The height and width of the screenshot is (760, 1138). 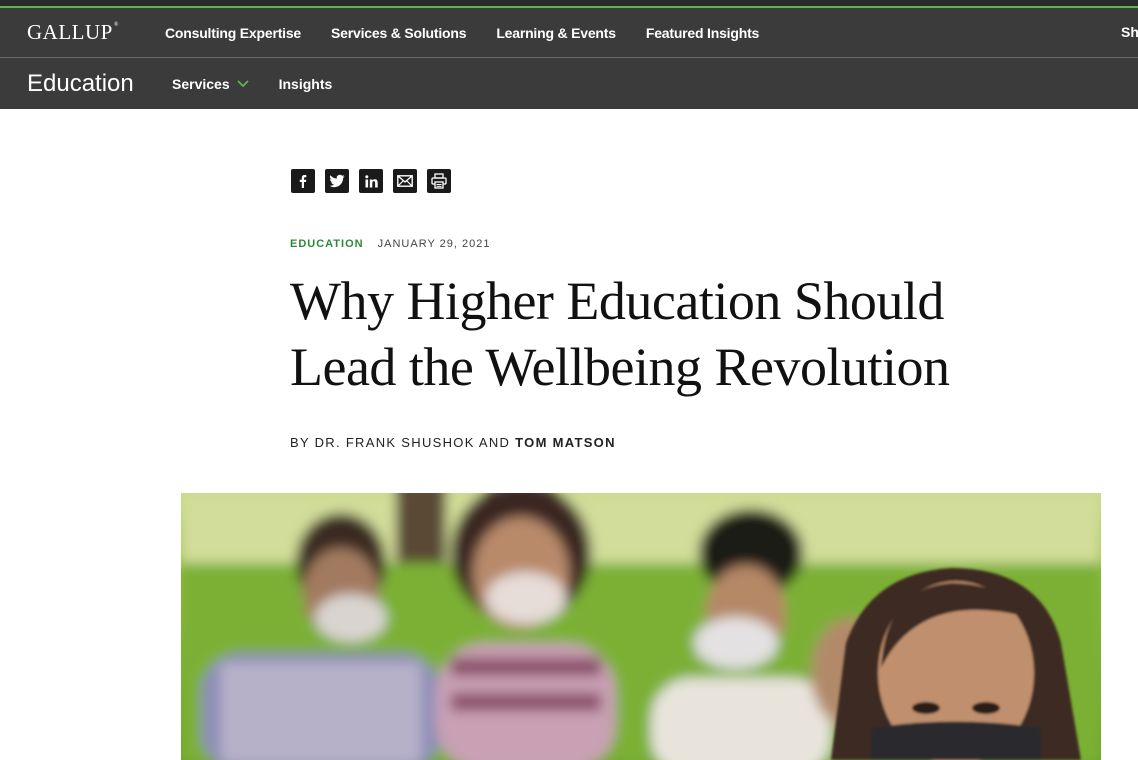 What do you see at coordinates (73, 32) in the screenshot?
I see `gallup-logo: GALLUP®` at bounding box center [73, 32].